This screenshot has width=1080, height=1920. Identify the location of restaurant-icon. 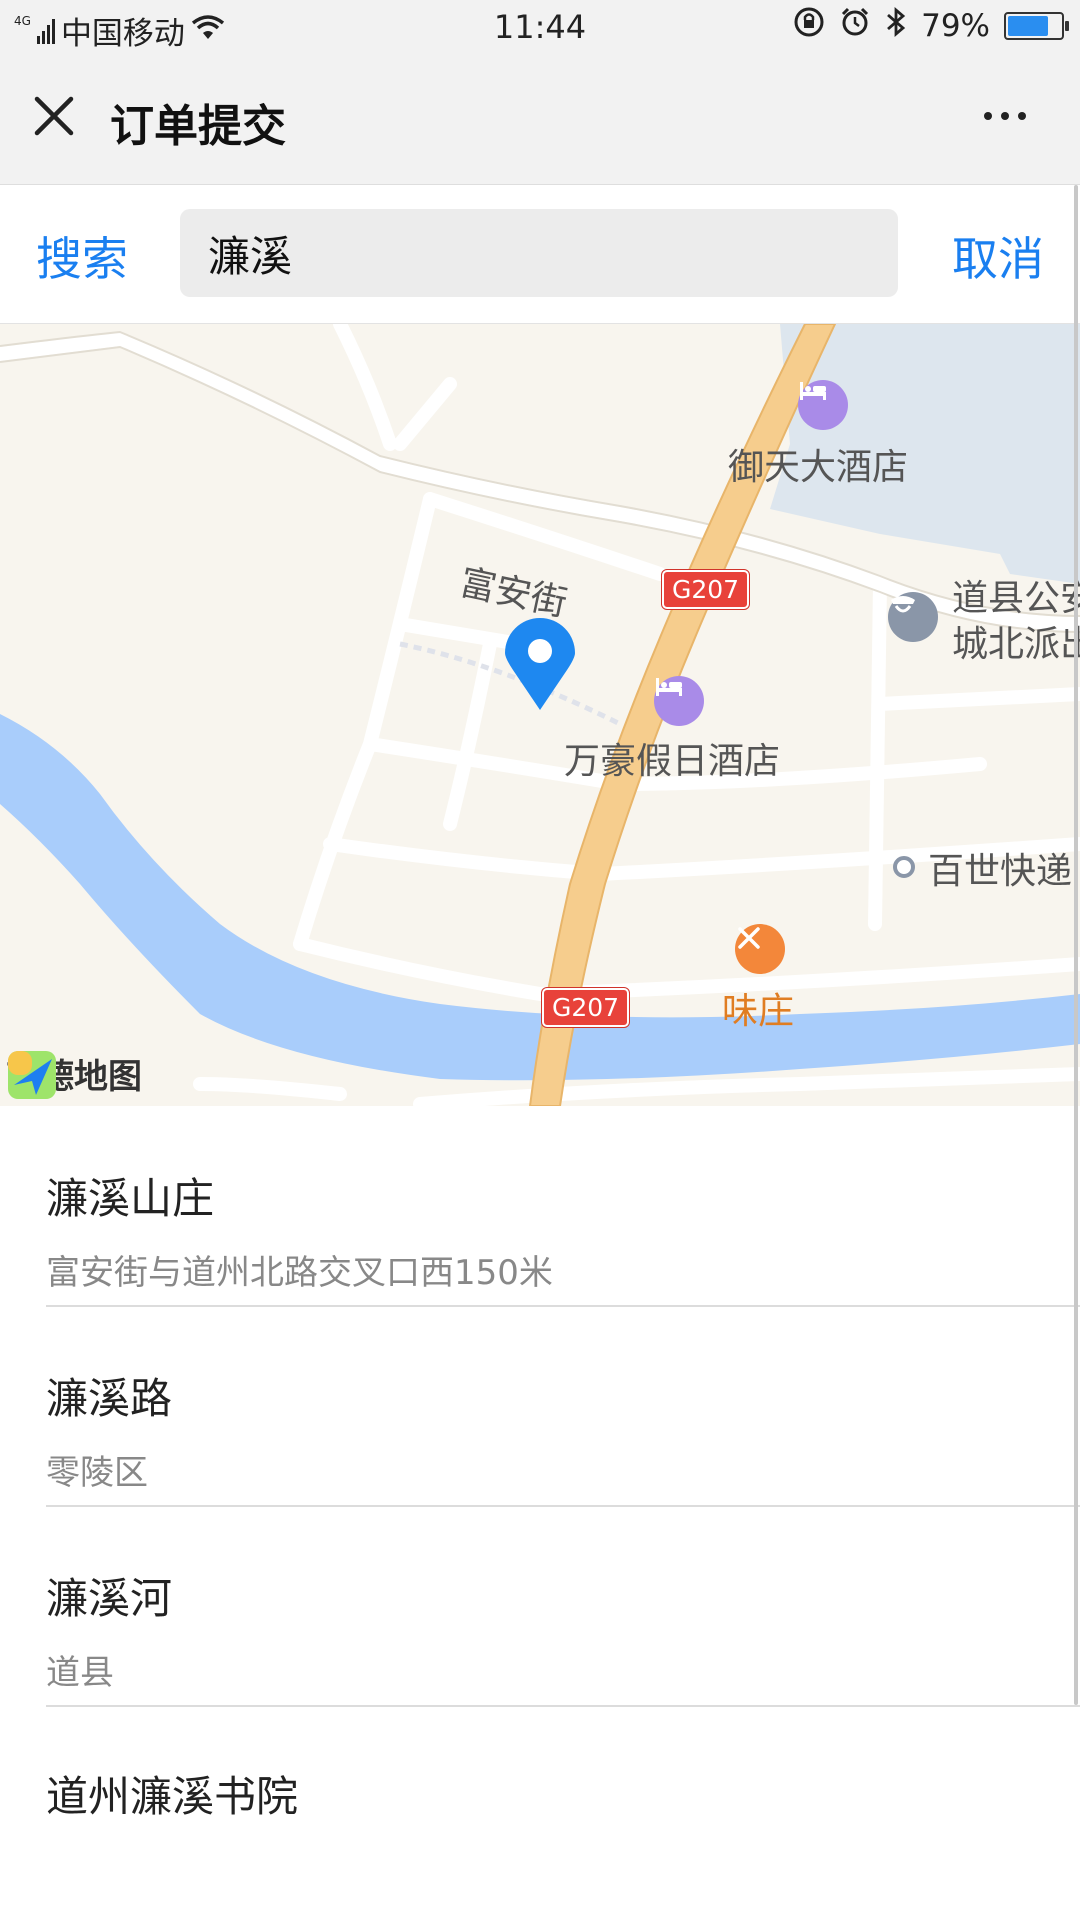
(760, 949).